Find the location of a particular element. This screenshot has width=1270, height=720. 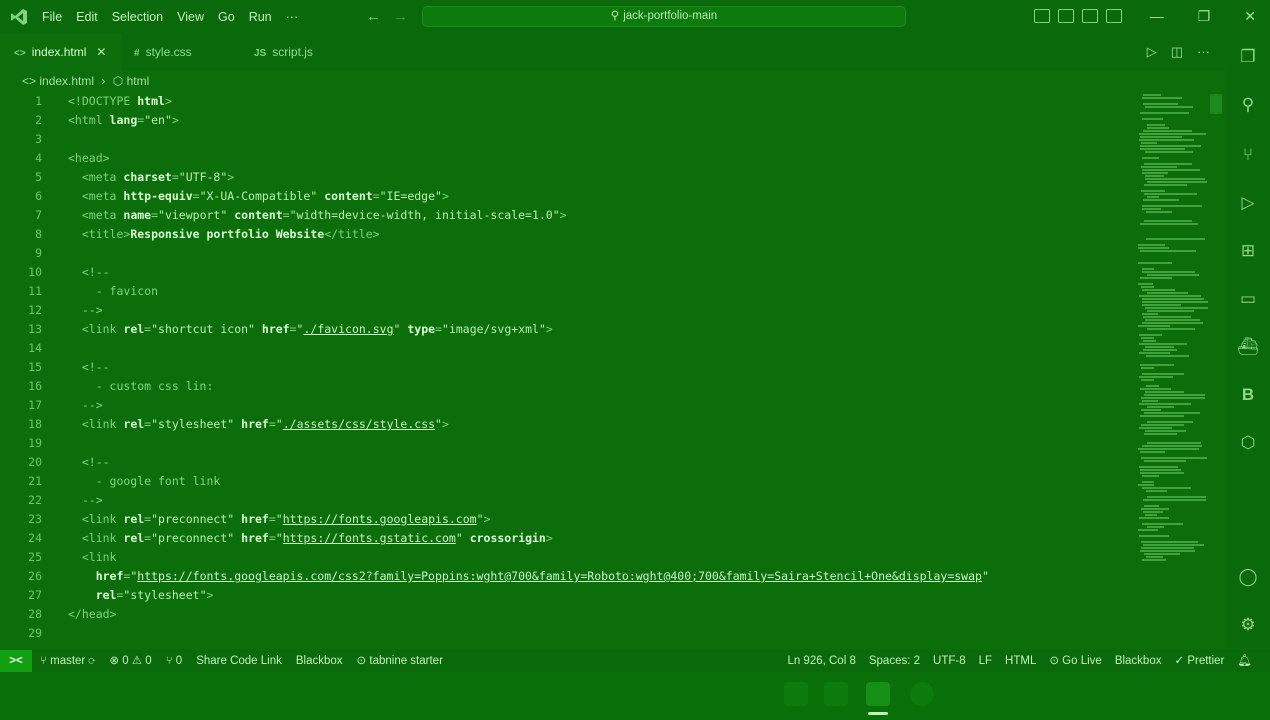

menu-go: Go is located at coordinates (226, 17).